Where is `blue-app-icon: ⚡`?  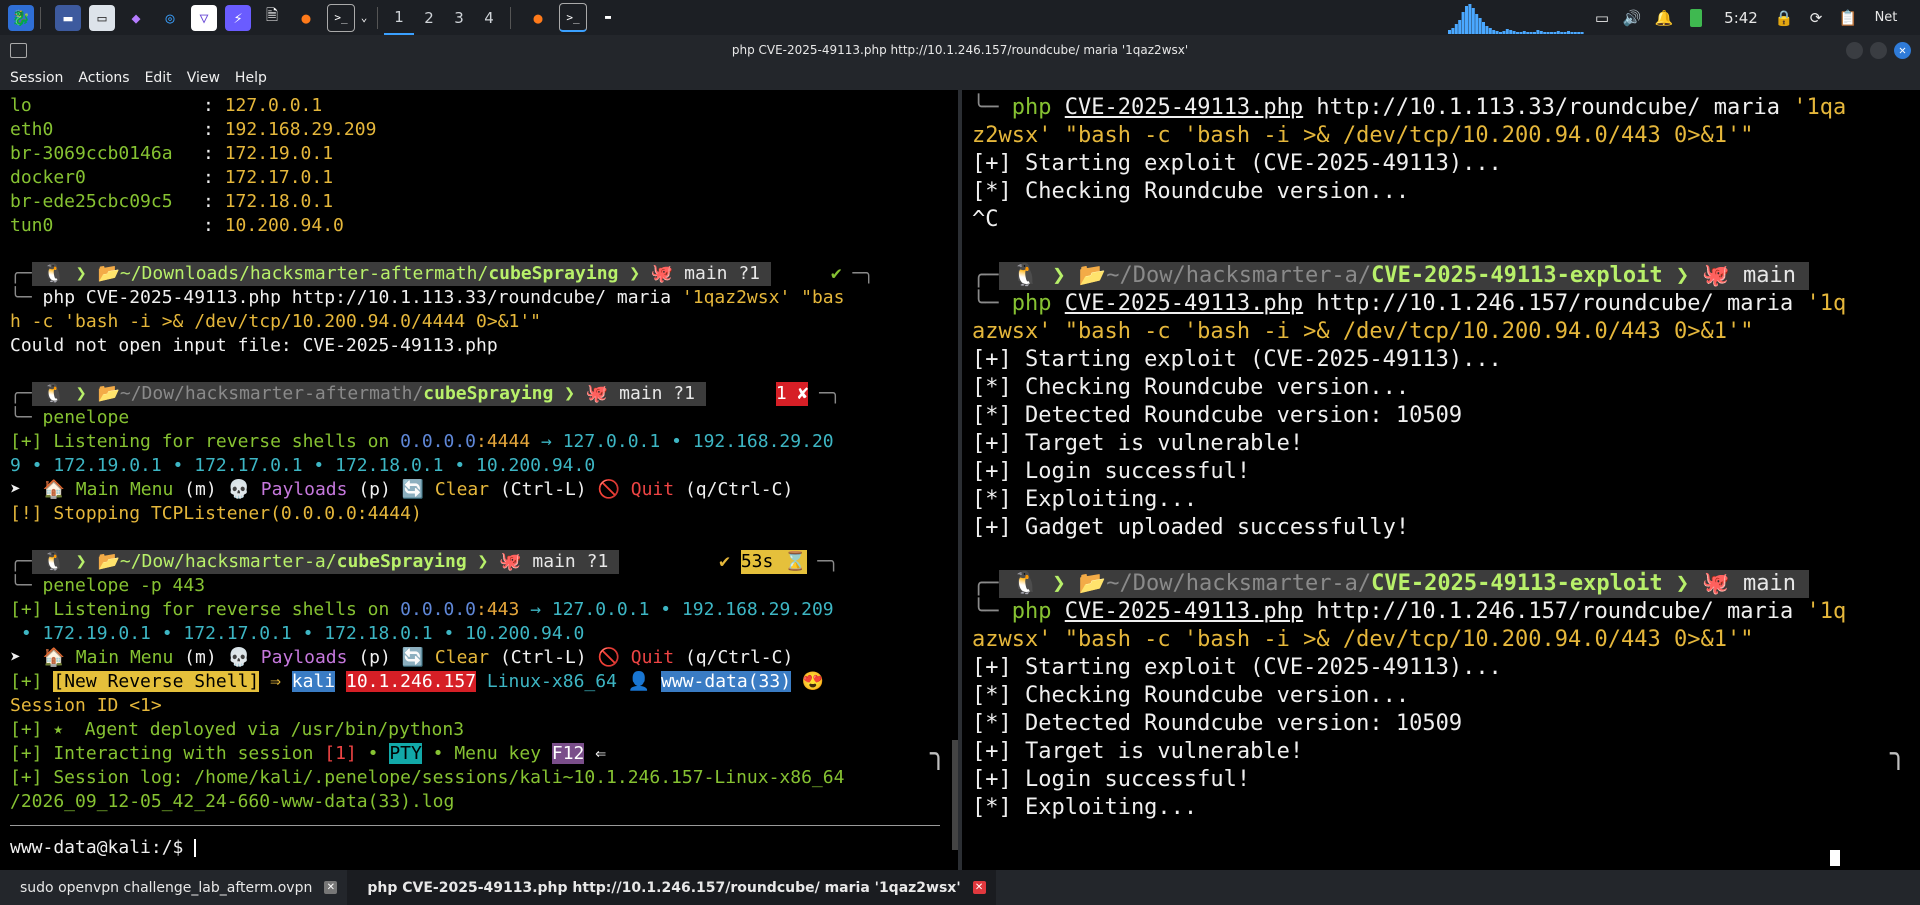 blue-app-icon: ⚡ is located at coordinates (238, 17).